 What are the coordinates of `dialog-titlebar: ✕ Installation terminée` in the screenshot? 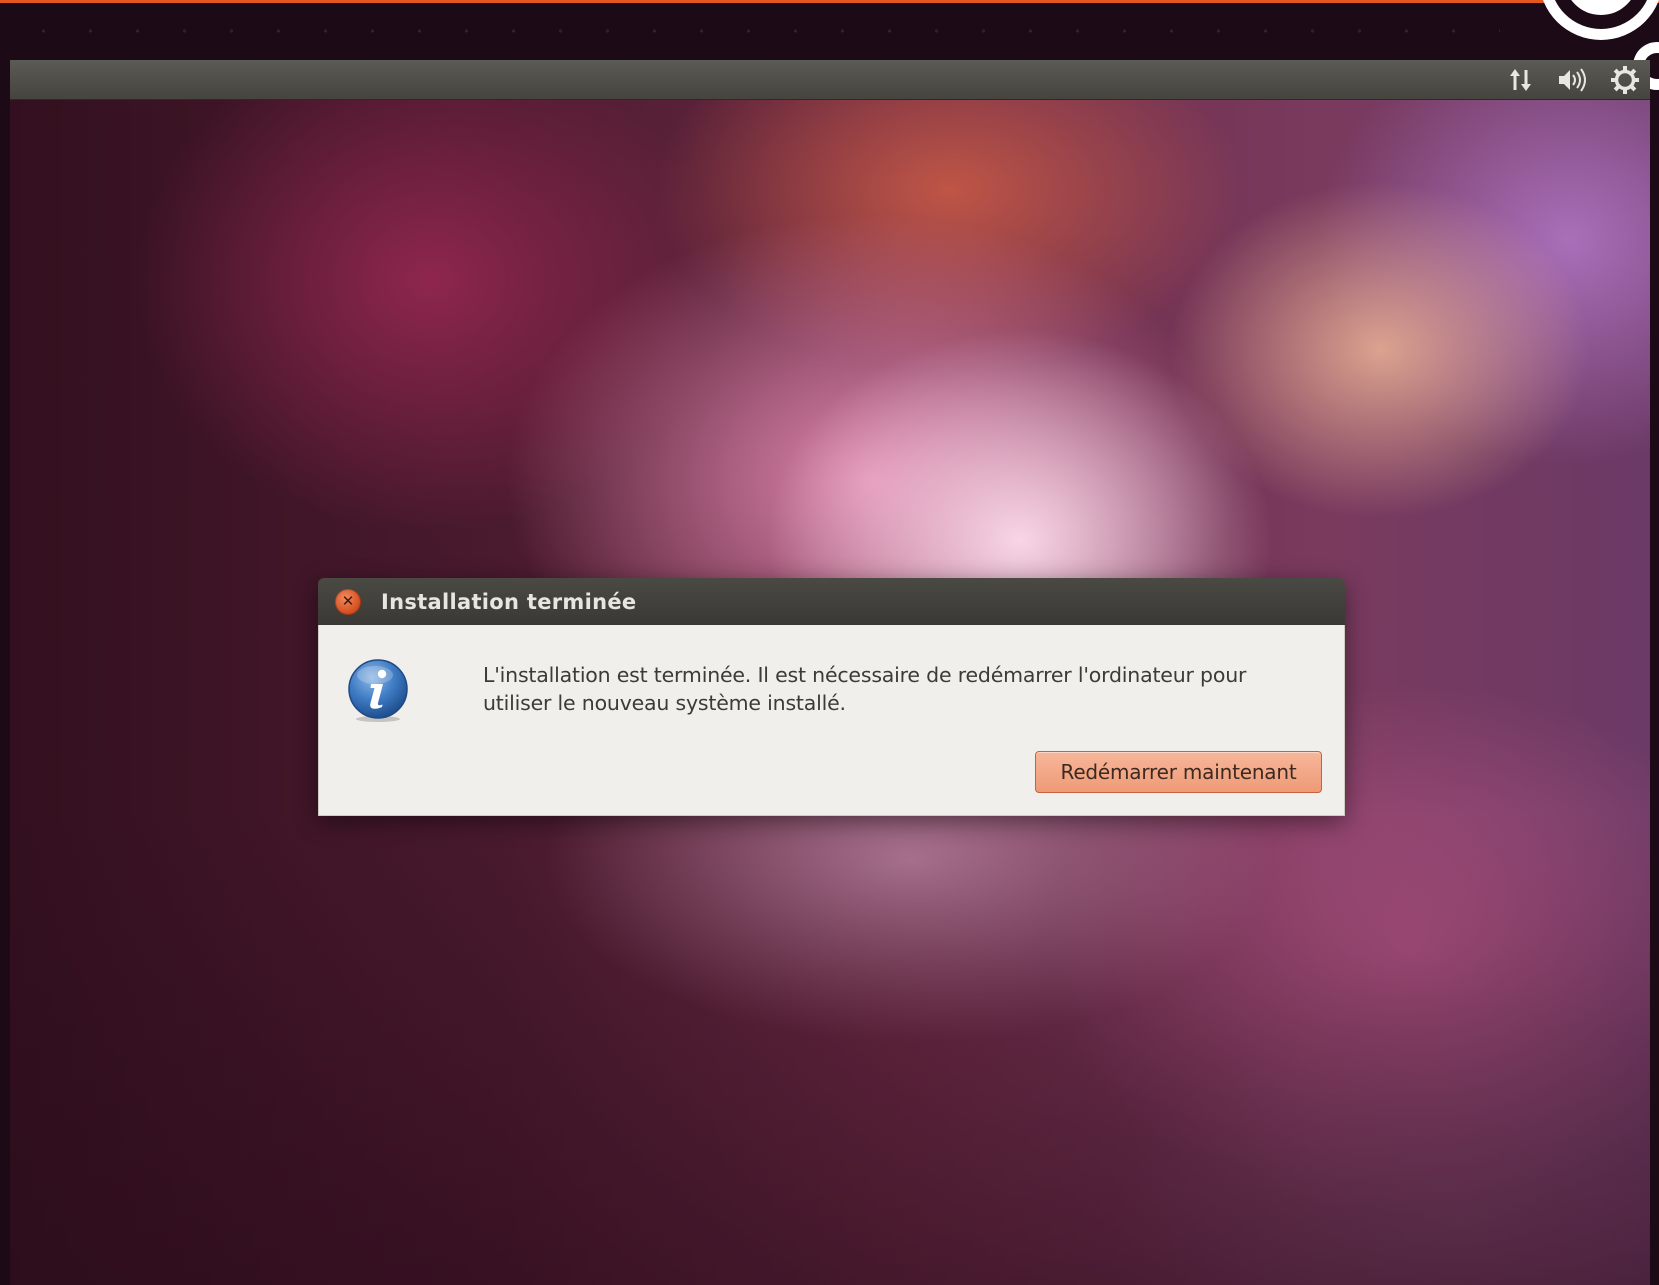 It's located at (831, 601).